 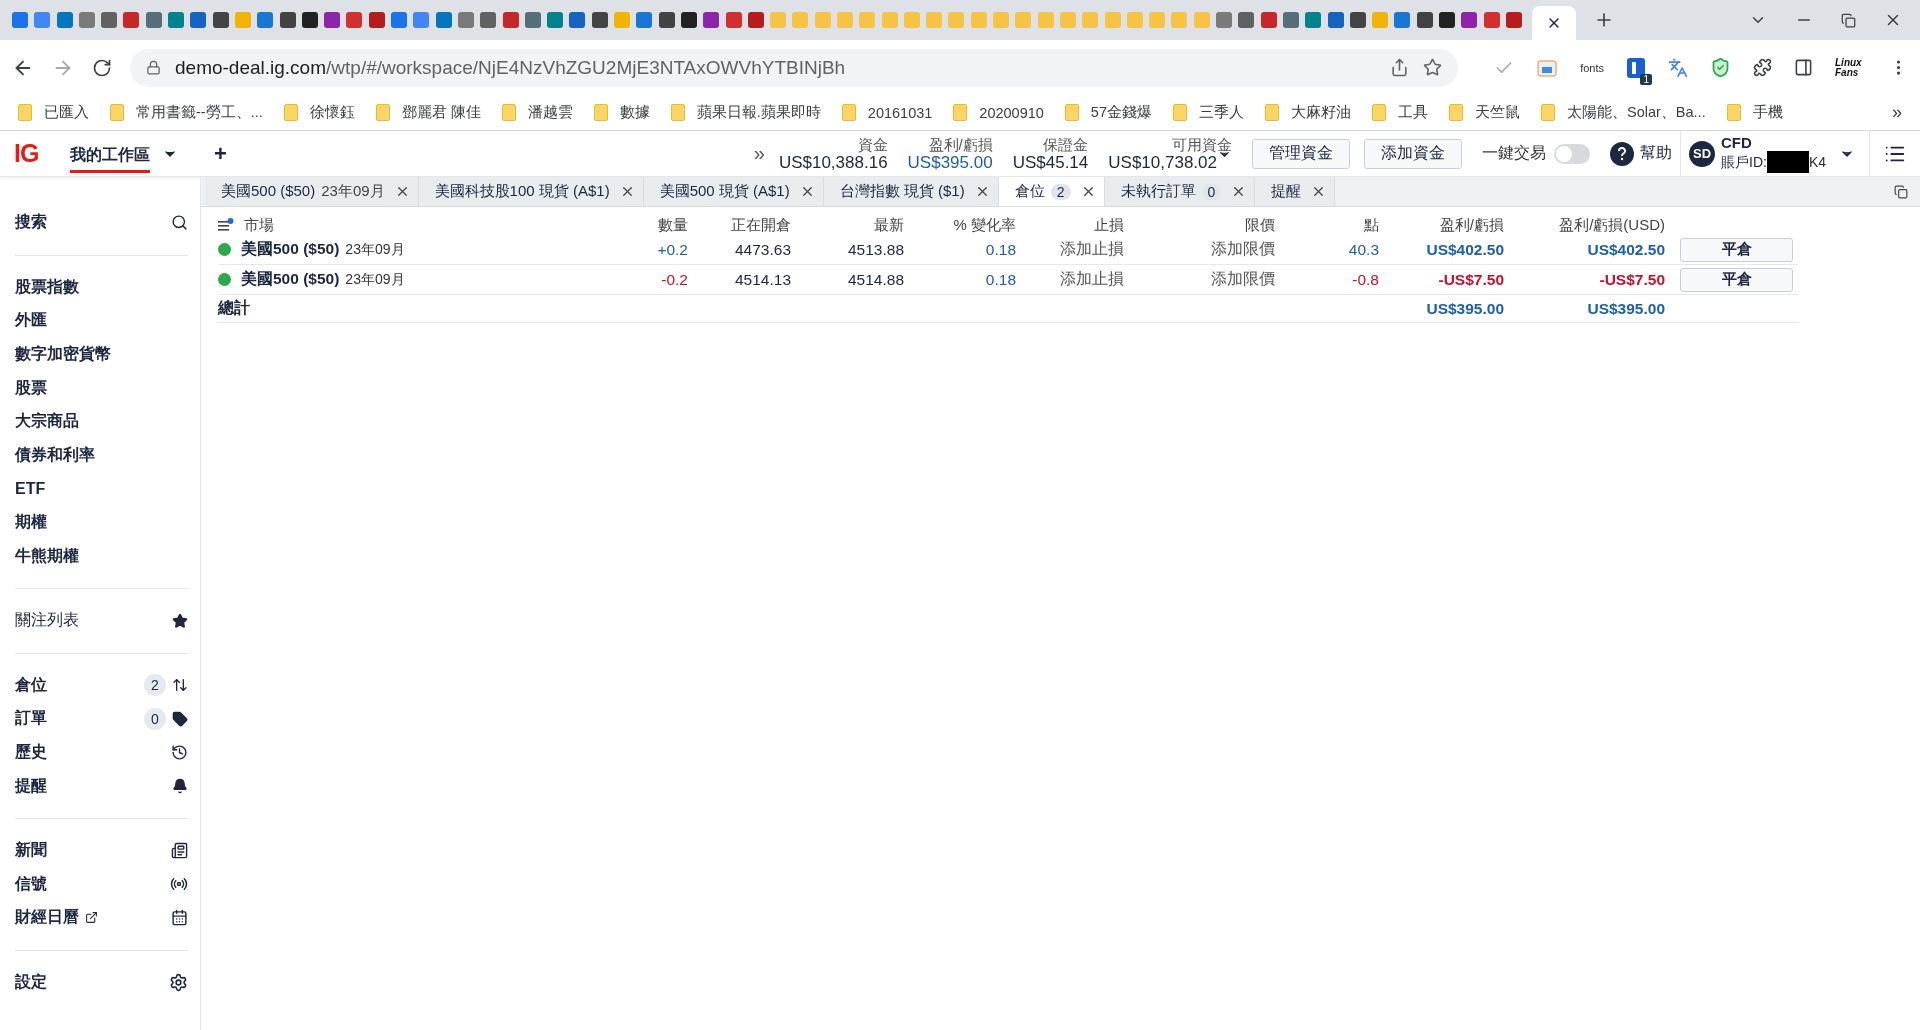 I want to click on column-header: 止損, so click(x=1070, y=225).